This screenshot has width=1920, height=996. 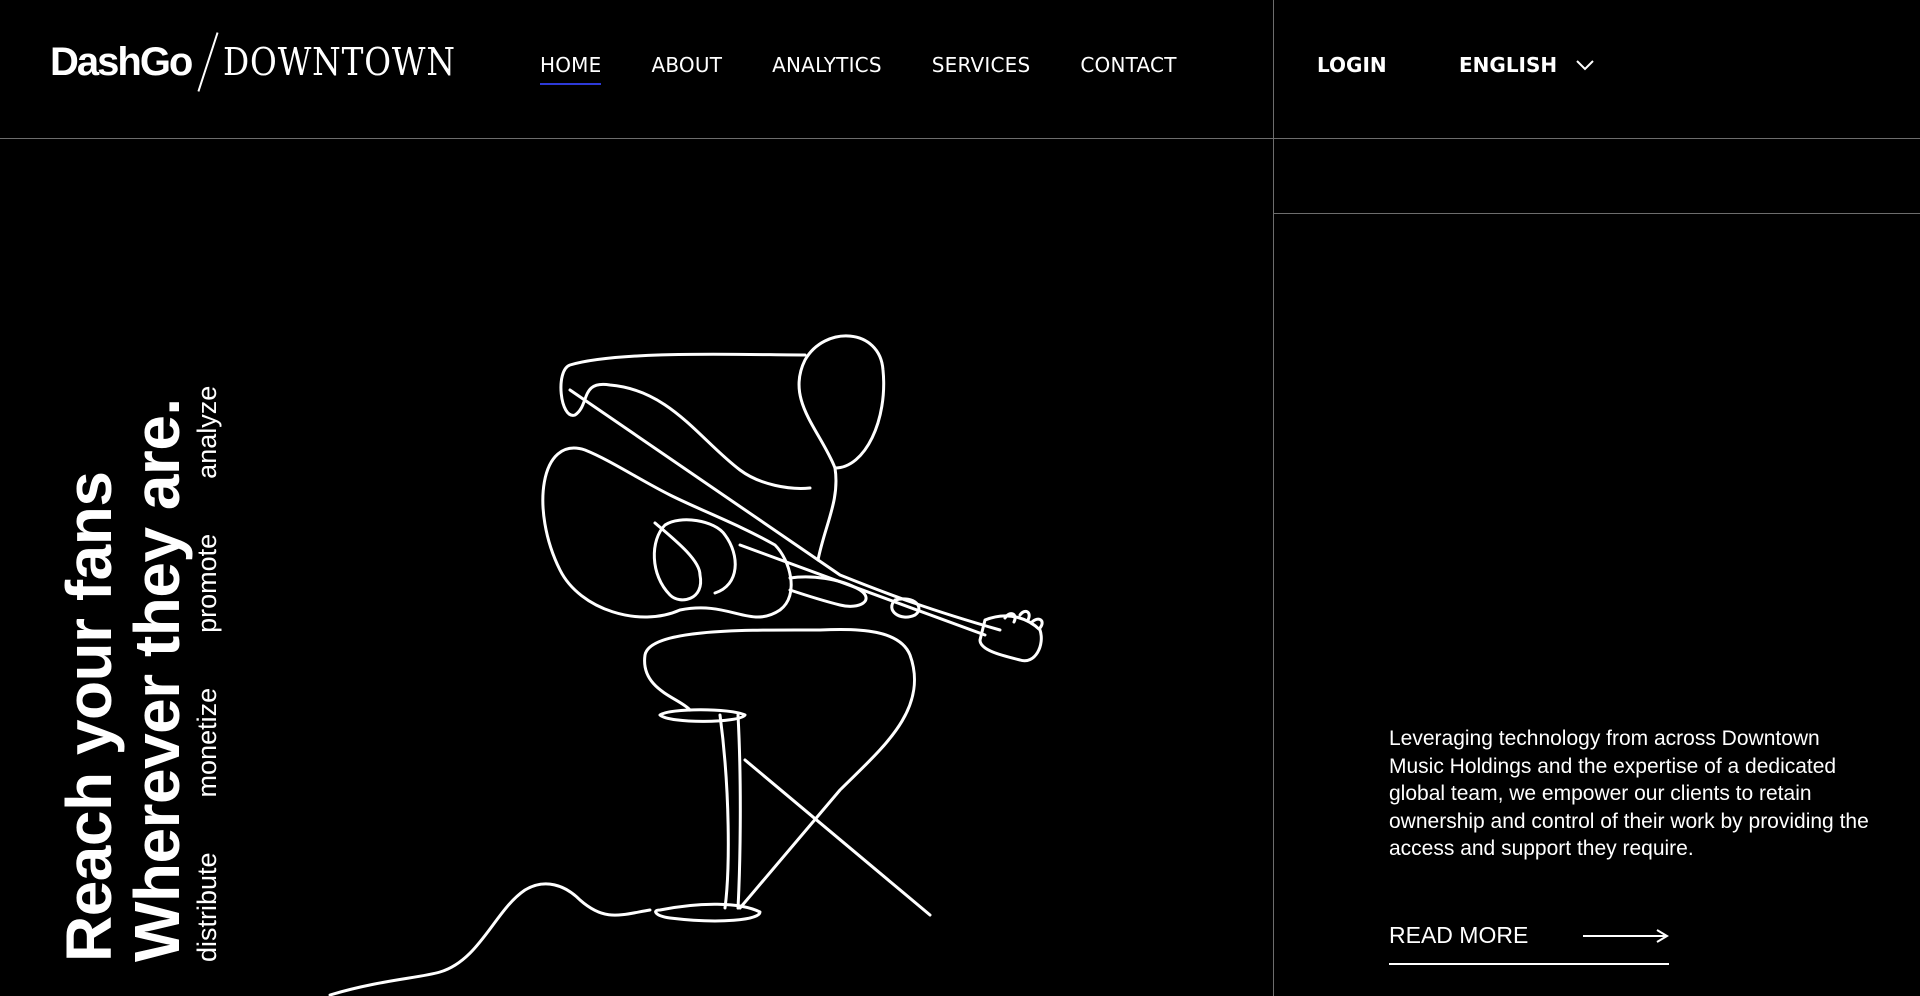 What do you see at coordinates (207, 583) in the screenshot?
I see `verb-promote: promote` at bounding box center [207, 583].